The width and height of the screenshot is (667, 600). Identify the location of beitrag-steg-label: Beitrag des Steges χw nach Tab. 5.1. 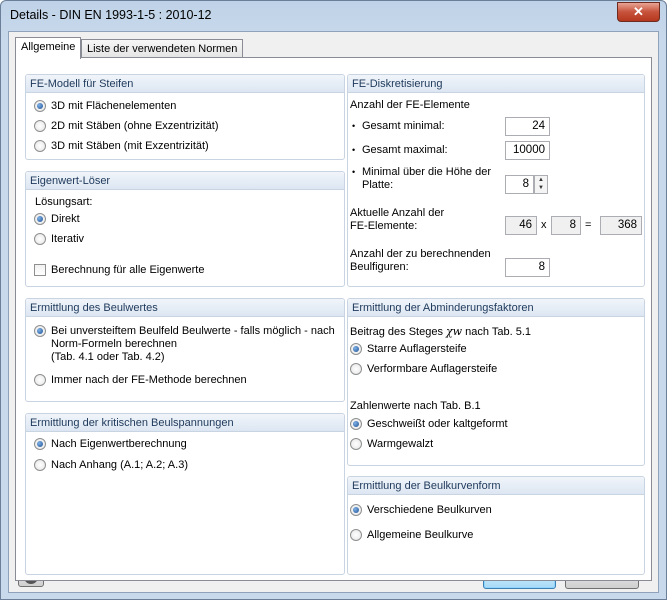
(441, 331).